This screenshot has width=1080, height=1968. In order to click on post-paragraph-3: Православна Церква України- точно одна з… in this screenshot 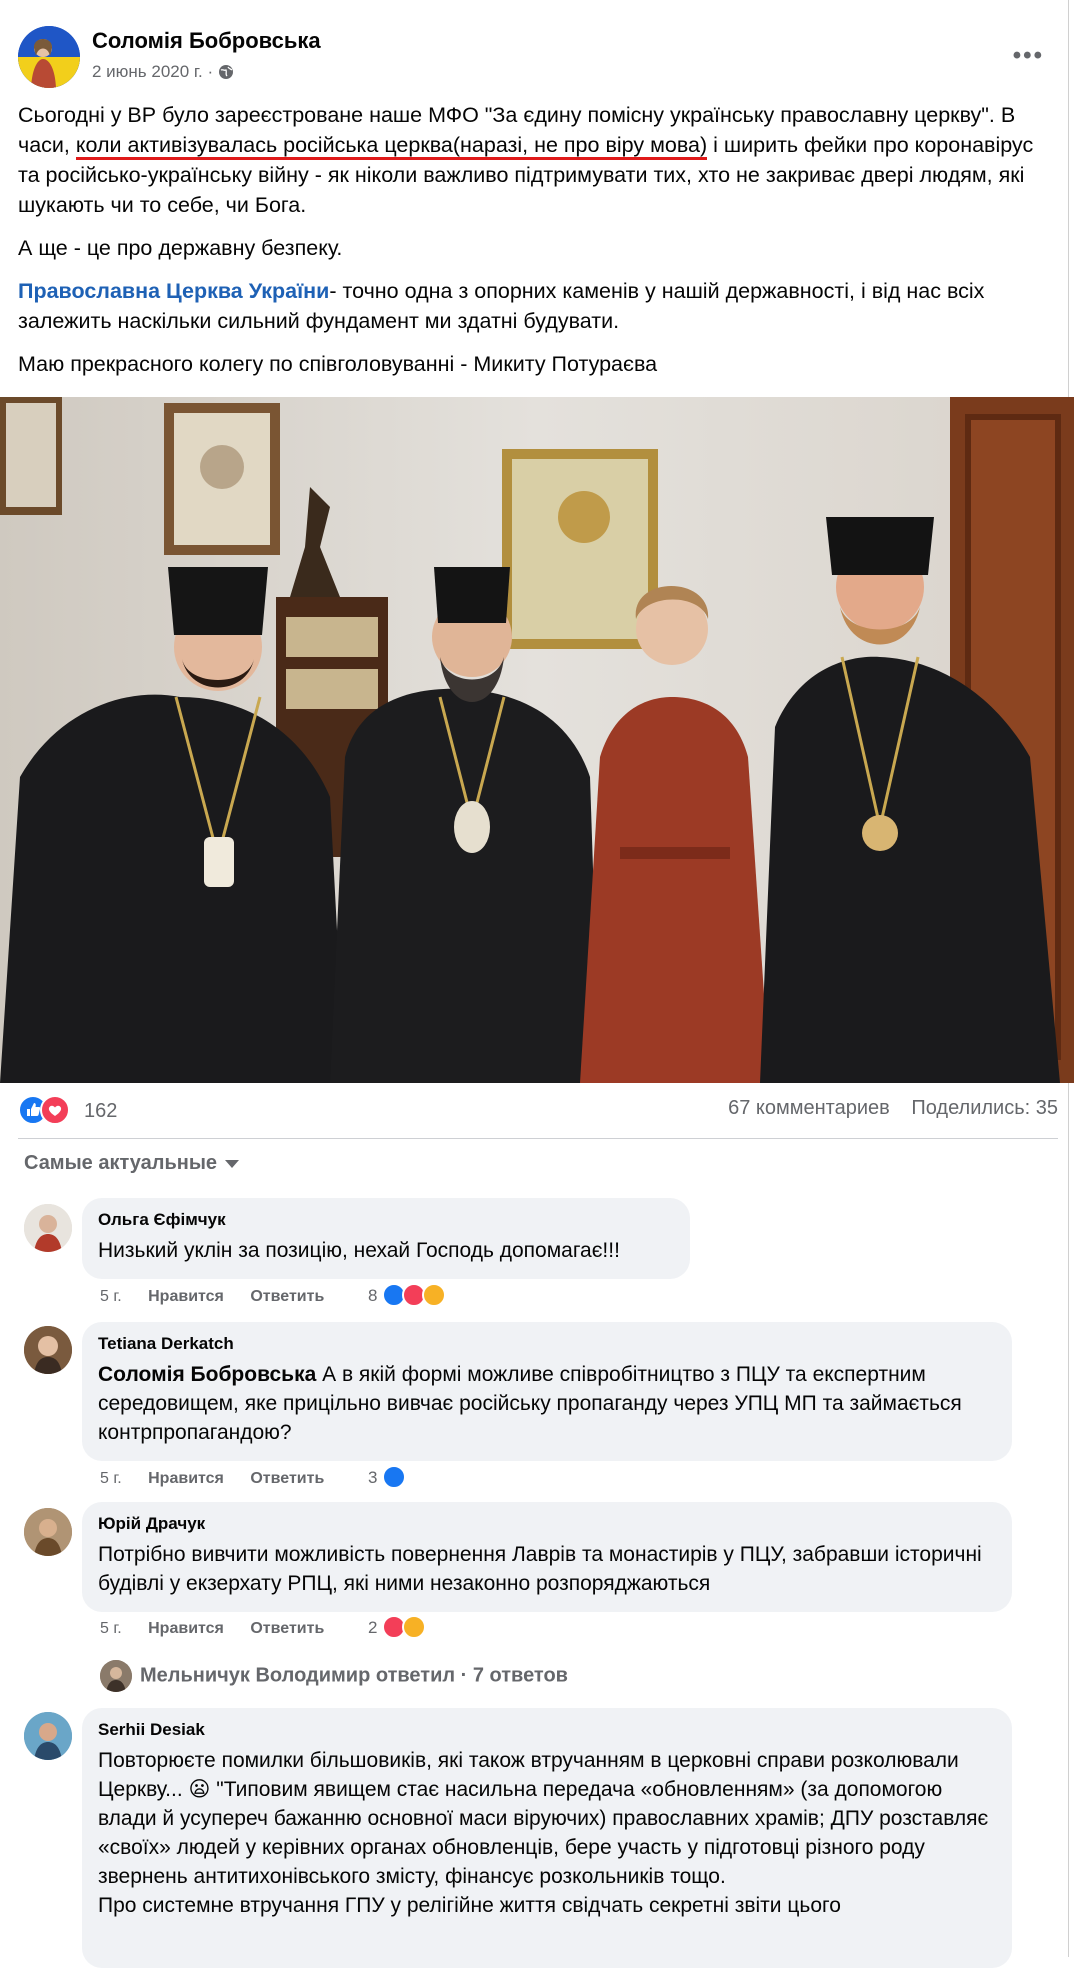, I will do `click(538, 306)`.